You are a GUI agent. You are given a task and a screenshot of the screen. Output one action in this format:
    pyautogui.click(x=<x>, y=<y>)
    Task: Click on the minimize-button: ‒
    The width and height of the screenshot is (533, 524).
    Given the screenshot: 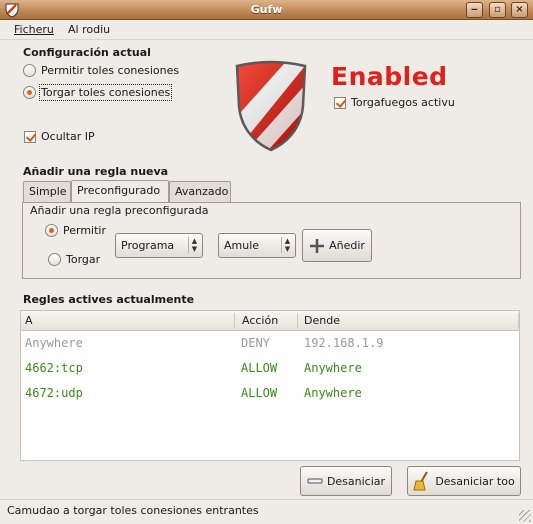 What is the action you would take?
    pyautogui.click(x=474, y=10)
    